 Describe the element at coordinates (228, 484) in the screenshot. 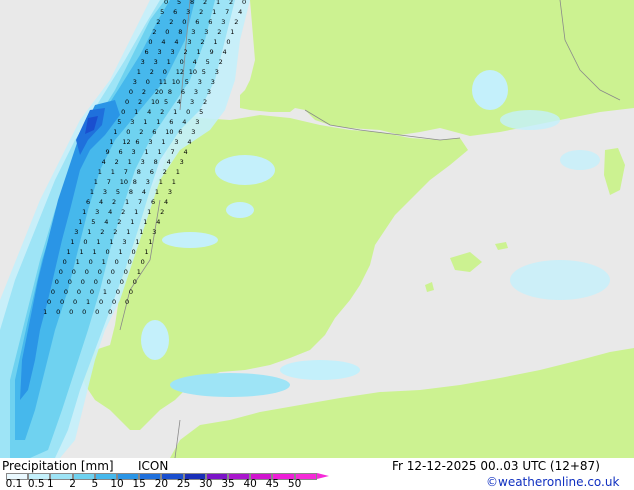

I see `scale-tick-label: 35` at that location.